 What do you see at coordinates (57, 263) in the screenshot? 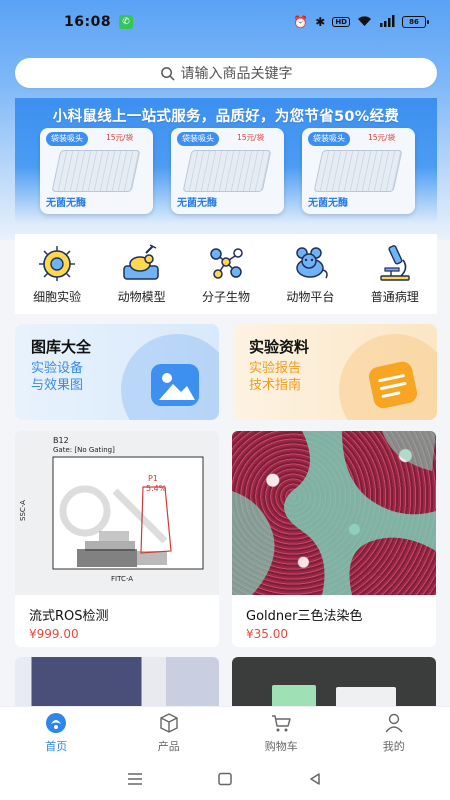
I see `cell-icon` at bounding box center [57, 263].